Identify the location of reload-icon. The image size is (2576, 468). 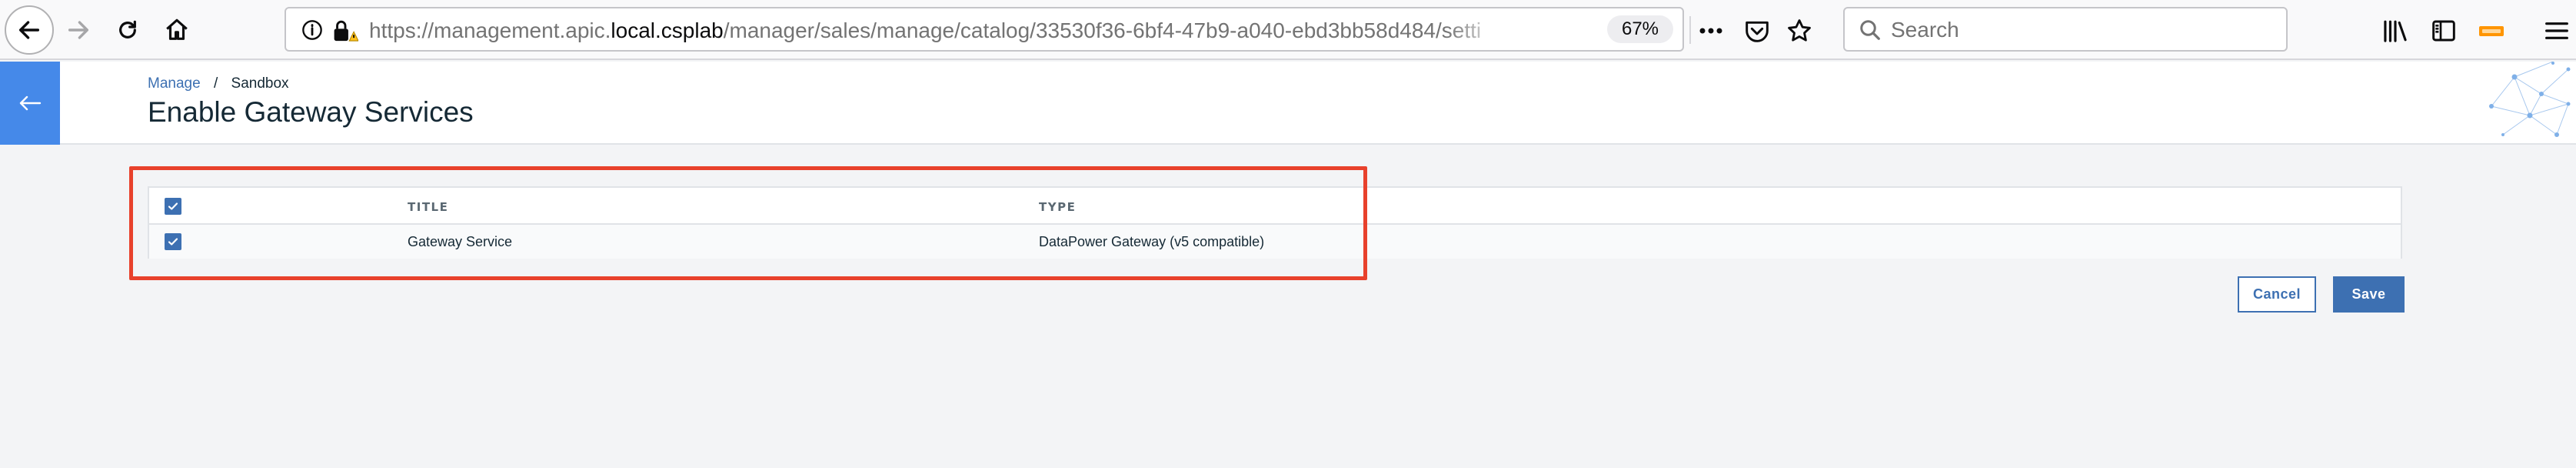
(128, 29).